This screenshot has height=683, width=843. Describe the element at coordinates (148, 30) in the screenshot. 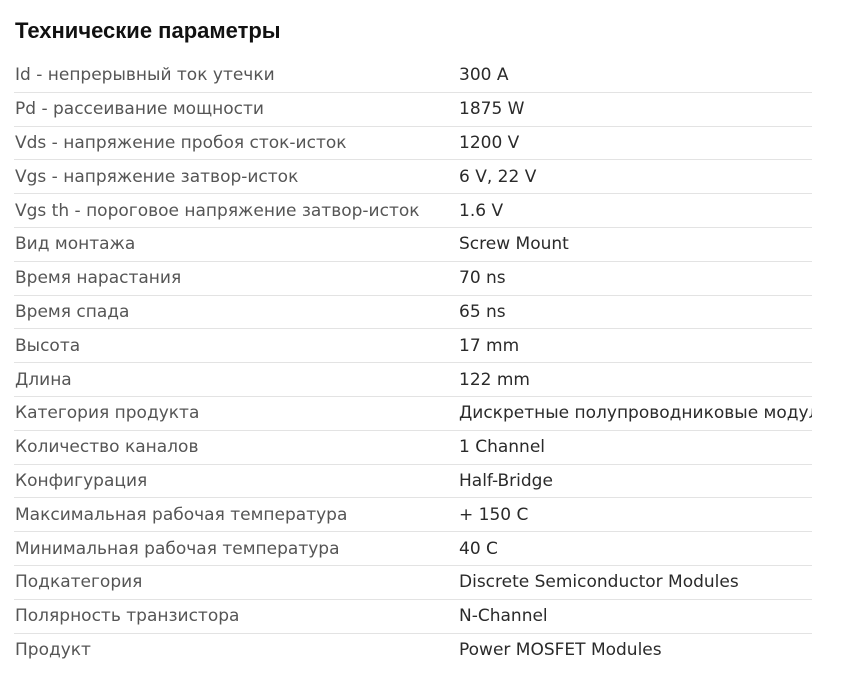

I see `section-title: Технические параметры` at that location.